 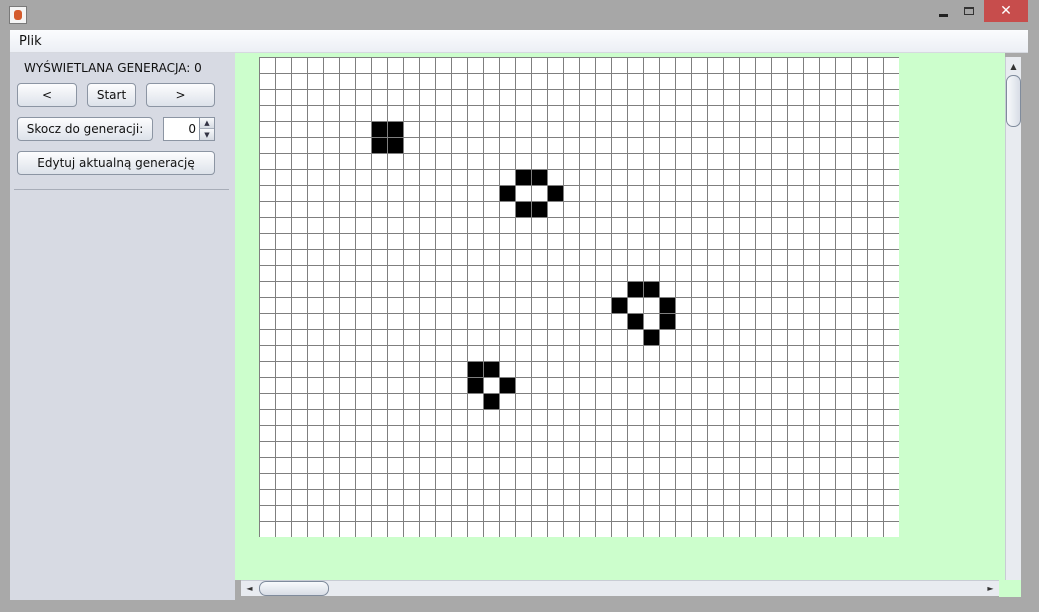 I want to click on jump-to-generation-button: Skocz do generacji:, so click(x=85, y=129).